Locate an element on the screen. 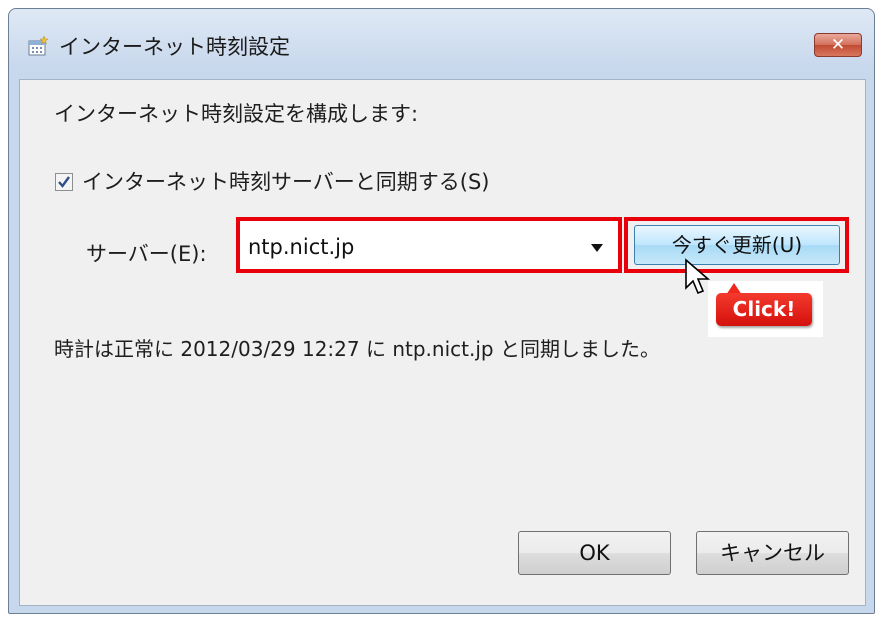 The image size is (883, 617). server-combobox: ntp.nict.jp is located at coordinates (429, 245).